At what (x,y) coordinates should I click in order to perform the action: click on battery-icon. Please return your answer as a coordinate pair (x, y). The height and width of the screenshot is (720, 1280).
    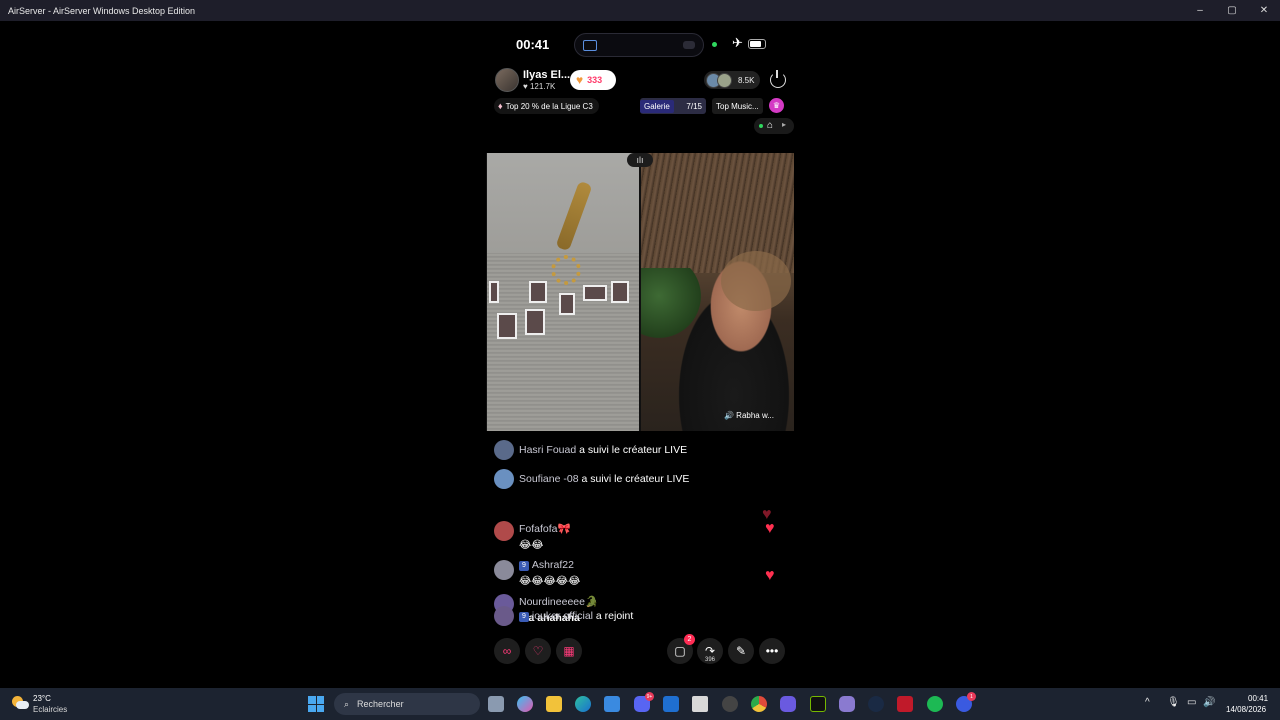
    Looking at the image, I should click on (757, 44).